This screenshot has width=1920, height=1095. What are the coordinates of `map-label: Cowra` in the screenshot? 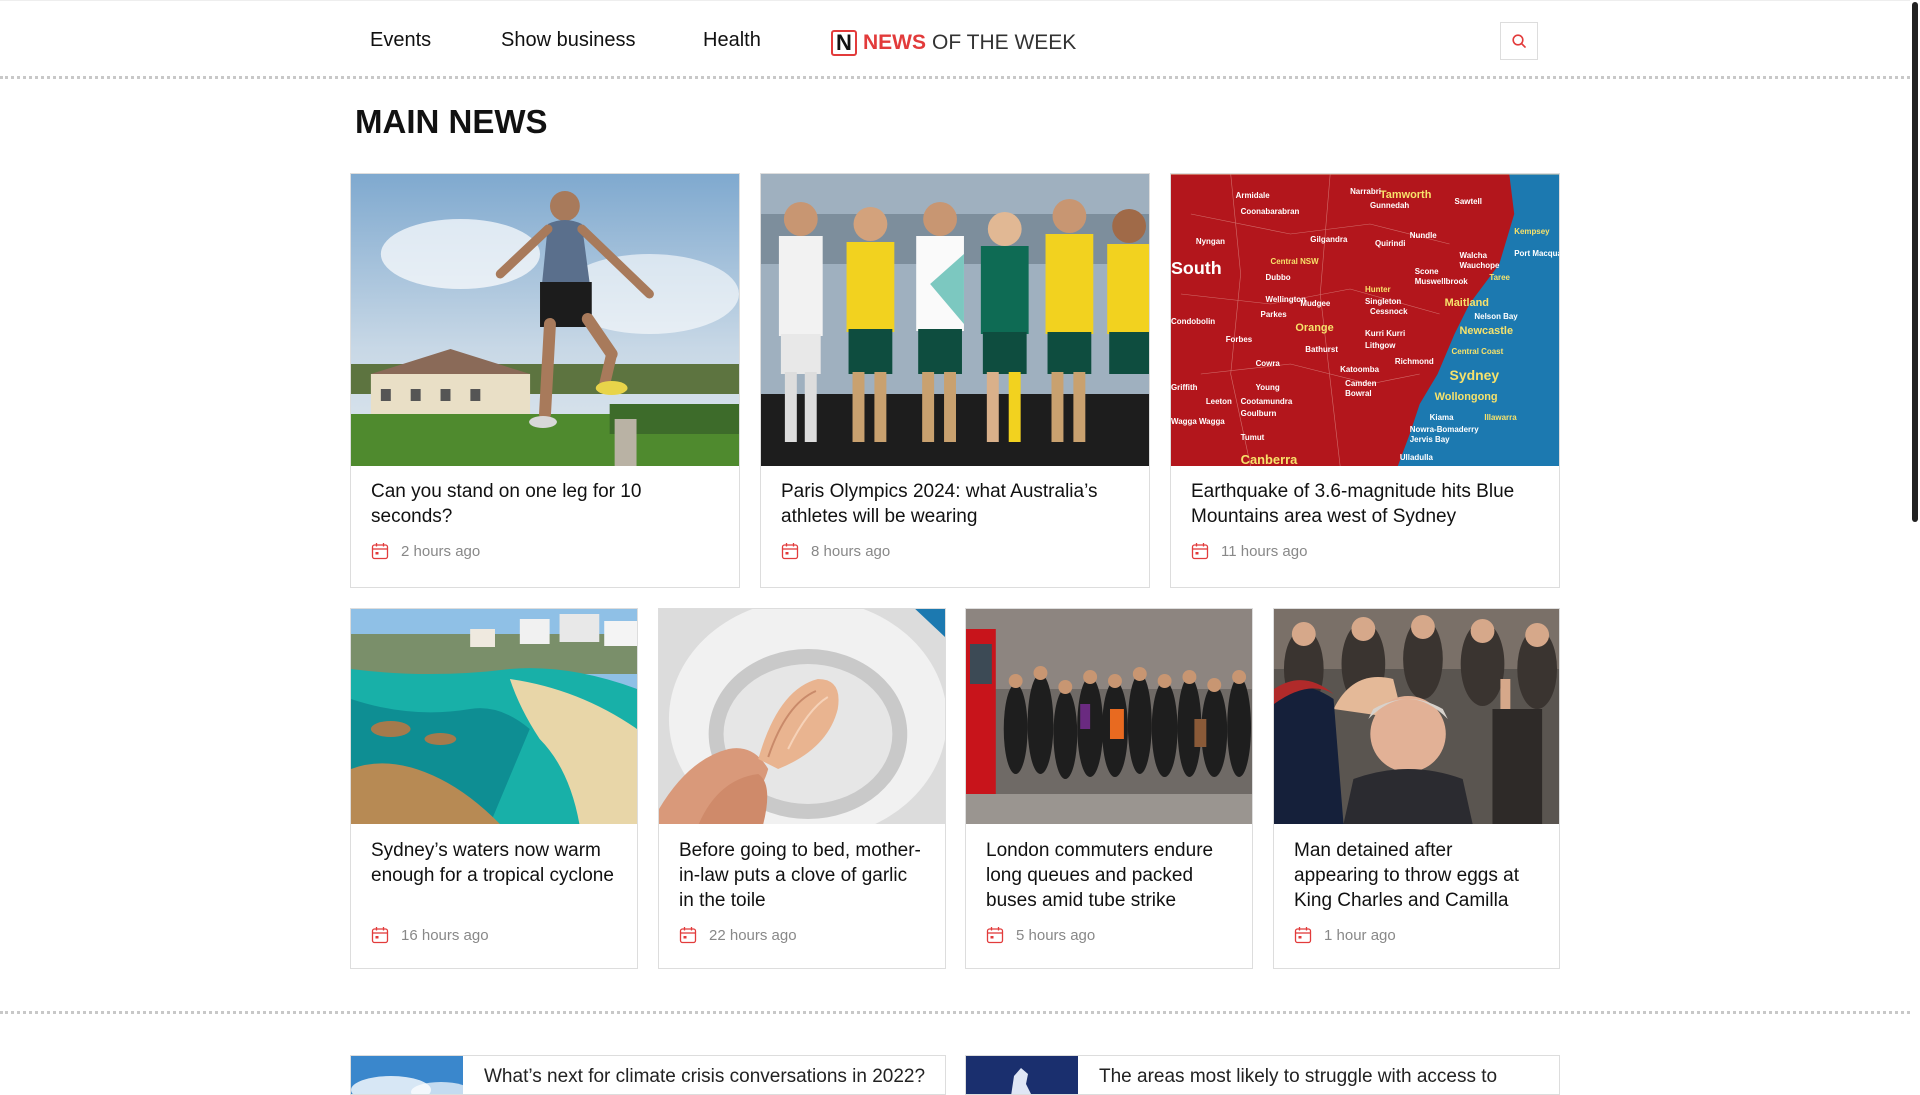 It's located at (1268, 363).